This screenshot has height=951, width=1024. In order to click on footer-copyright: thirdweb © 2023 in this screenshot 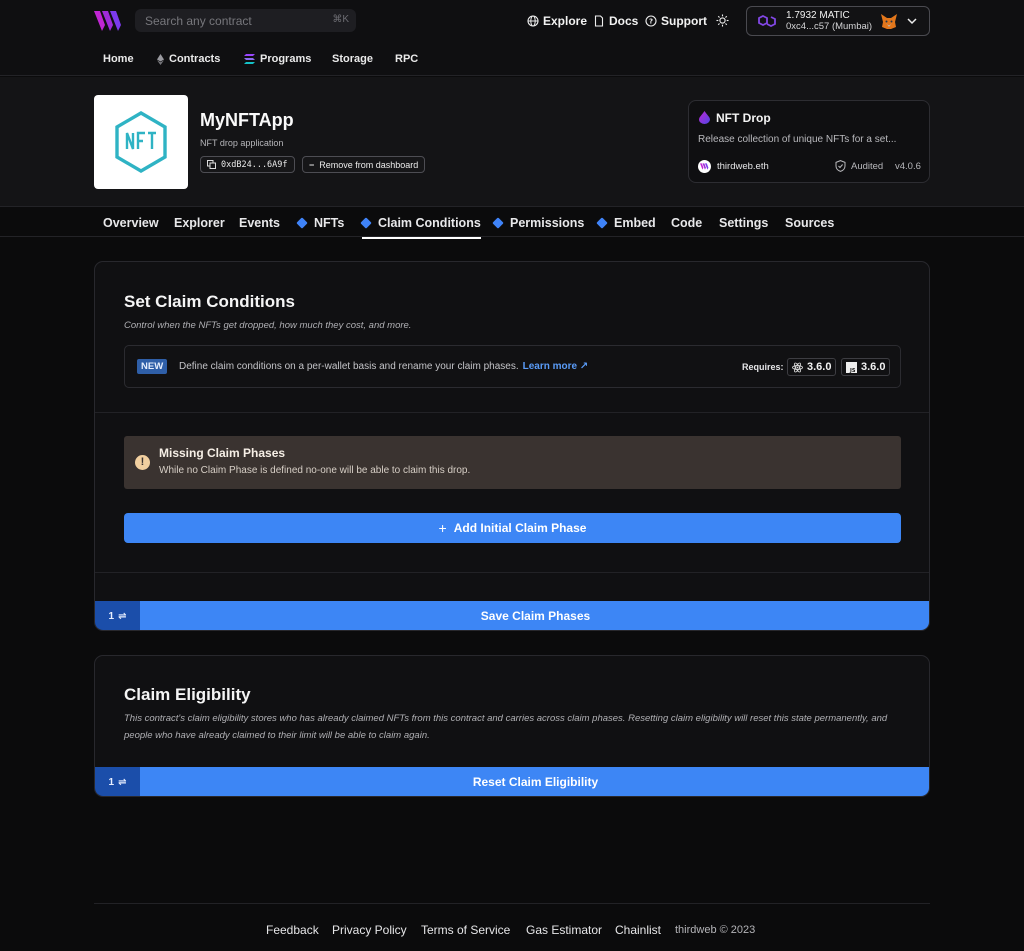, I will do `click(715, 930)`.